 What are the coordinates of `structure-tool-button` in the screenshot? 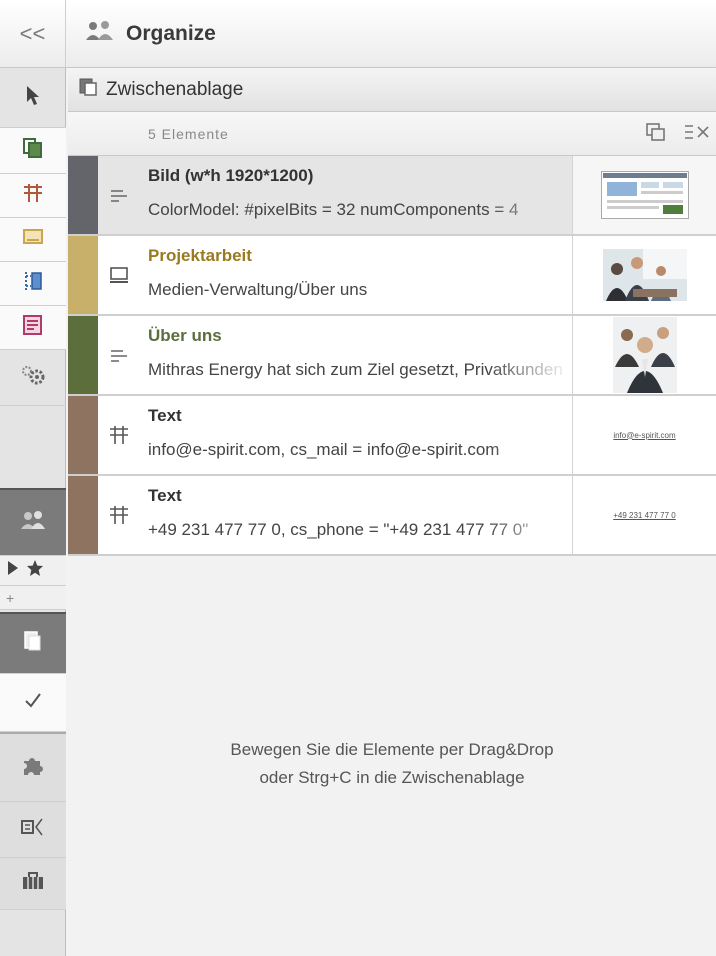 It's located at (33, 284).